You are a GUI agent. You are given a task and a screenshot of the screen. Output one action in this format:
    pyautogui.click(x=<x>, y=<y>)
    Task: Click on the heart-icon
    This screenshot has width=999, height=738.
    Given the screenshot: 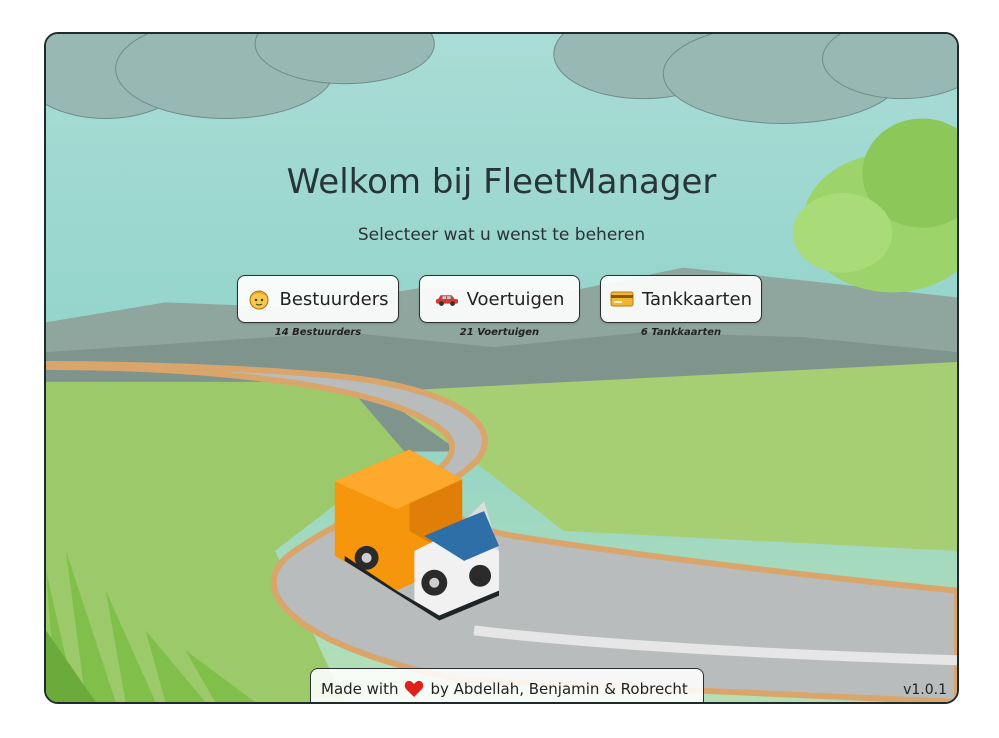 What is the action you would take?
    pyautogui.click(x=414, y=689)
    